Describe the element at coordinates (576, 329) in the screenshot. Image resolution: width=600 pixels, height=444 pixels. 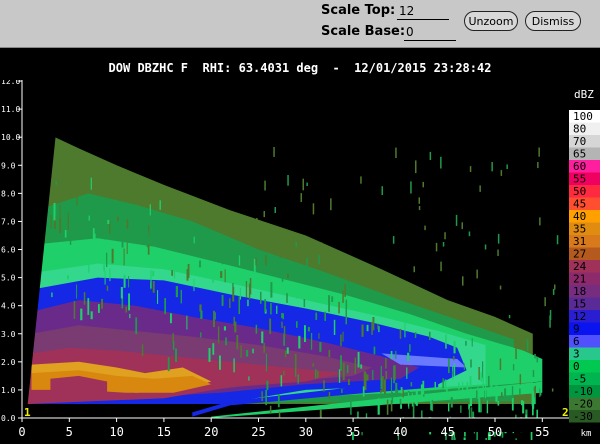
I see `colorbar-label: 9` at that location.